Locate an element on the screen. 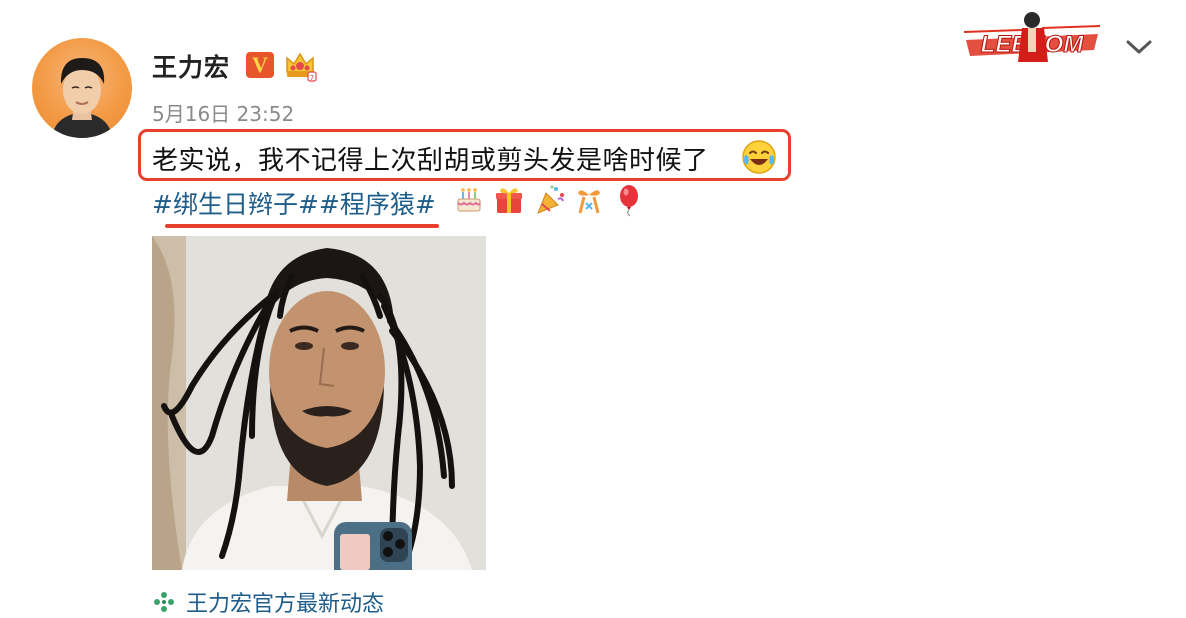 The height and width of the screenshot is (618, 1186). cake-icon is located at coordinates (469, 200).